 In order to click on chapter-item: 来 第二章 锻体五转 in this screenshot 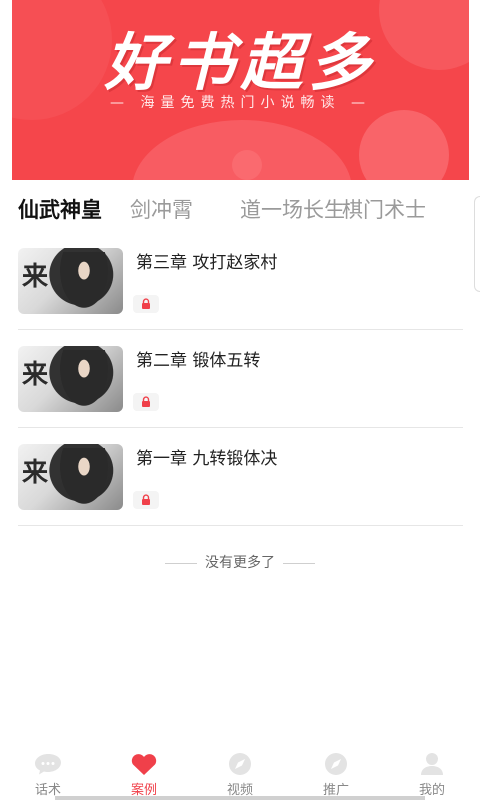, I will do `click(240, 379)`.